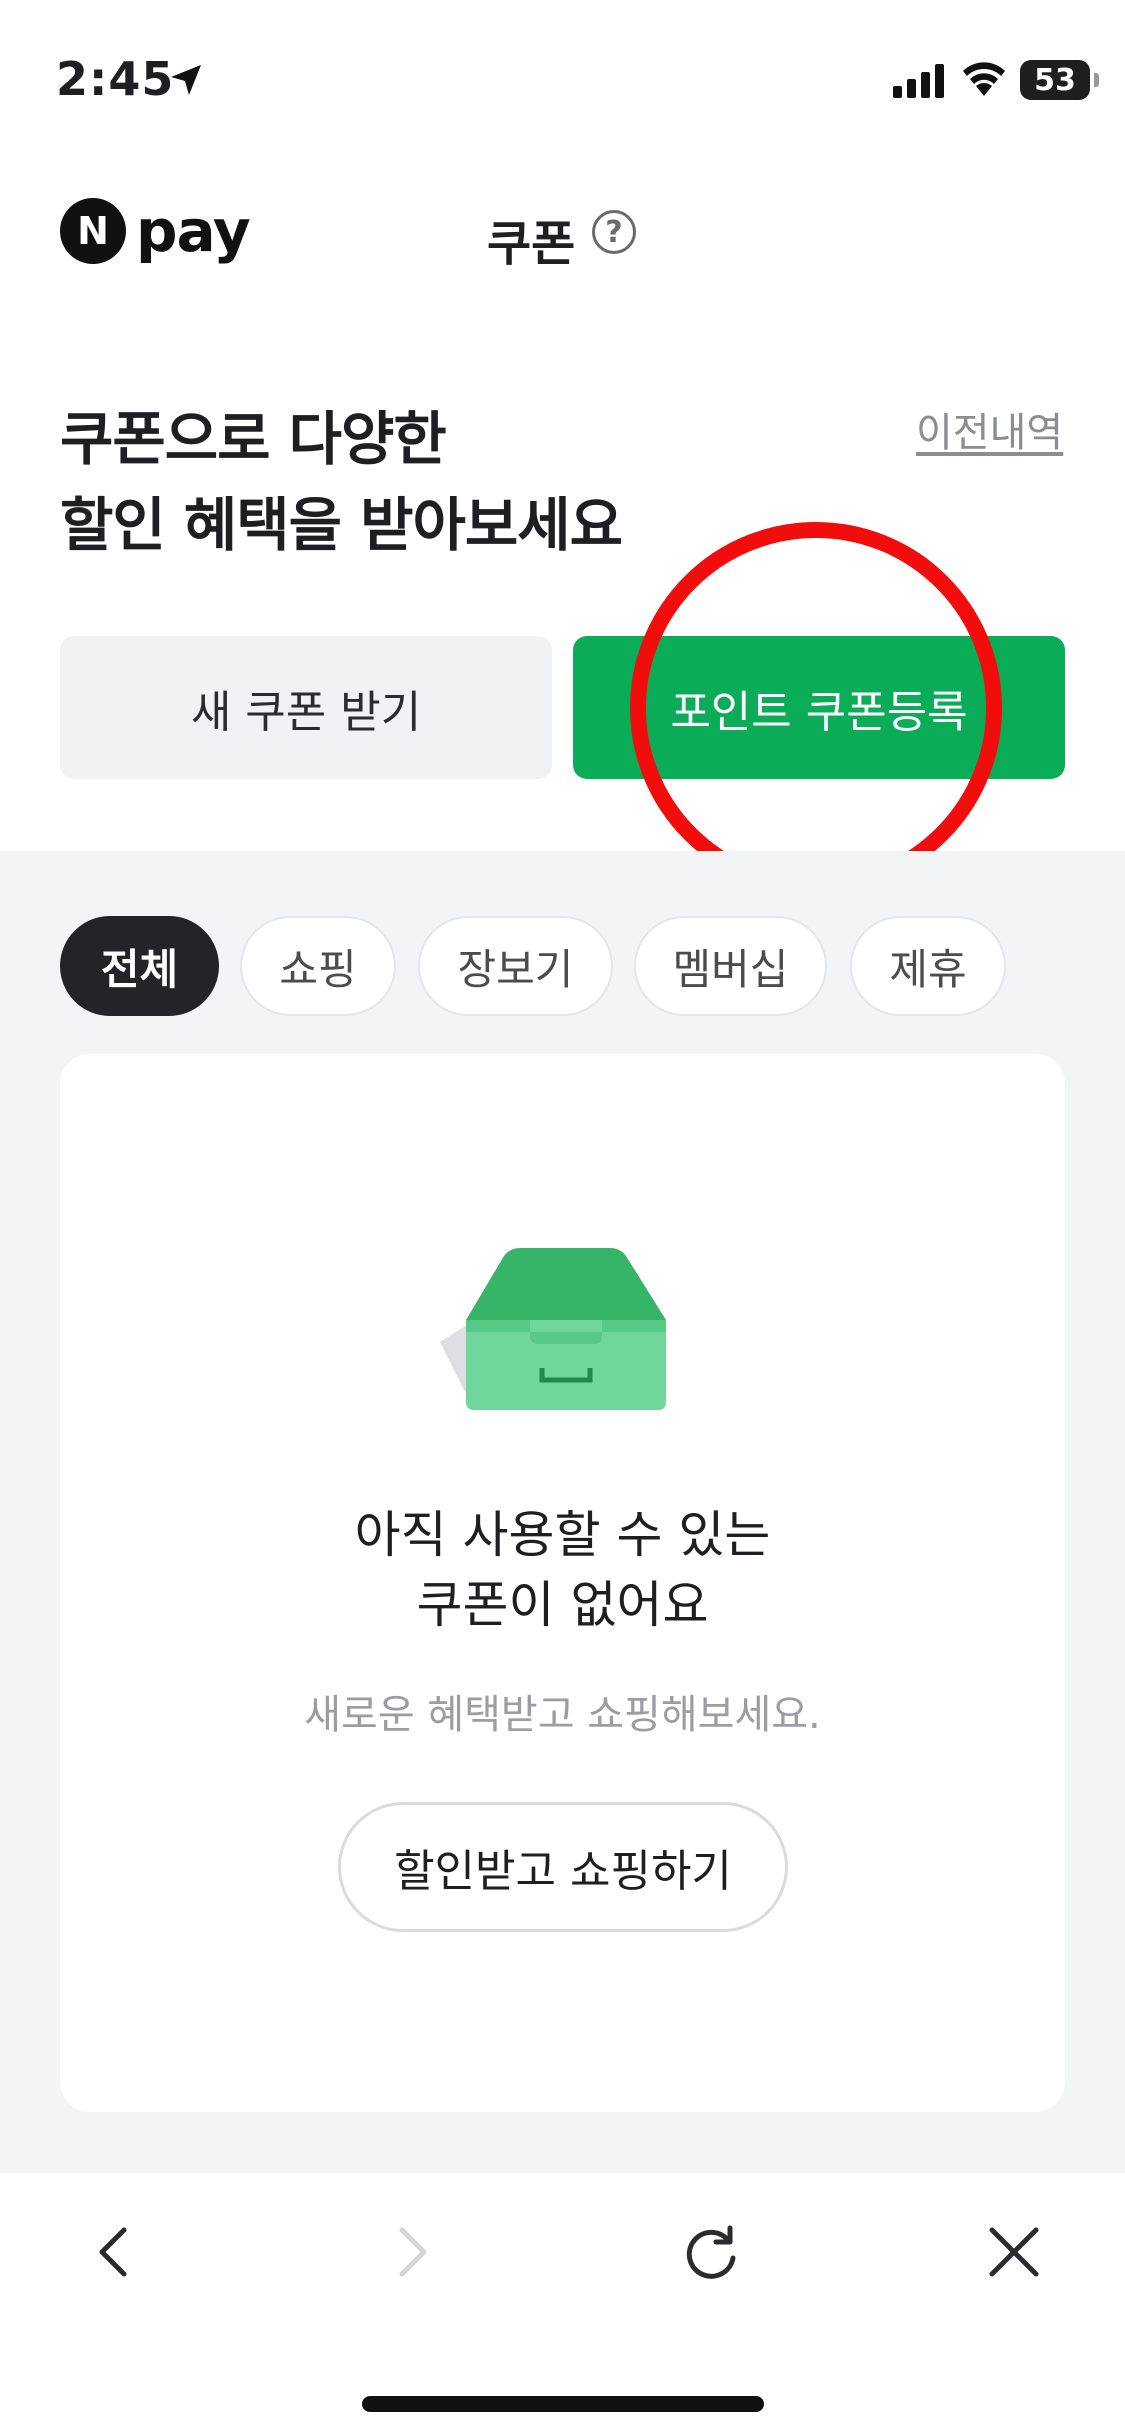 This screenshot has width=1125, height=2436. What do you see at coordinates (341, 525) in the screenshot?
I see `hero-title-line2: 할인 혜택을 받아보세요` at bounding box center [341, 525].